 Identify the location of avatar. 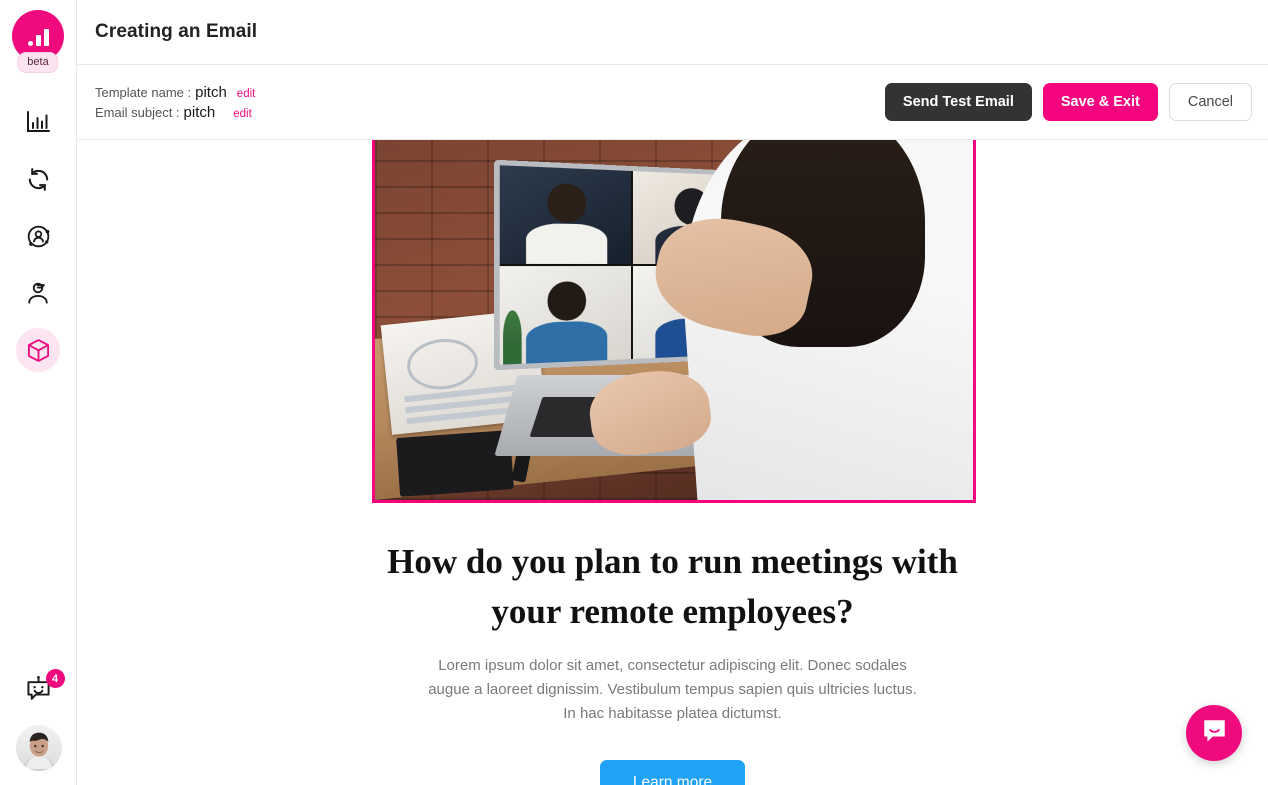
(38, 748).